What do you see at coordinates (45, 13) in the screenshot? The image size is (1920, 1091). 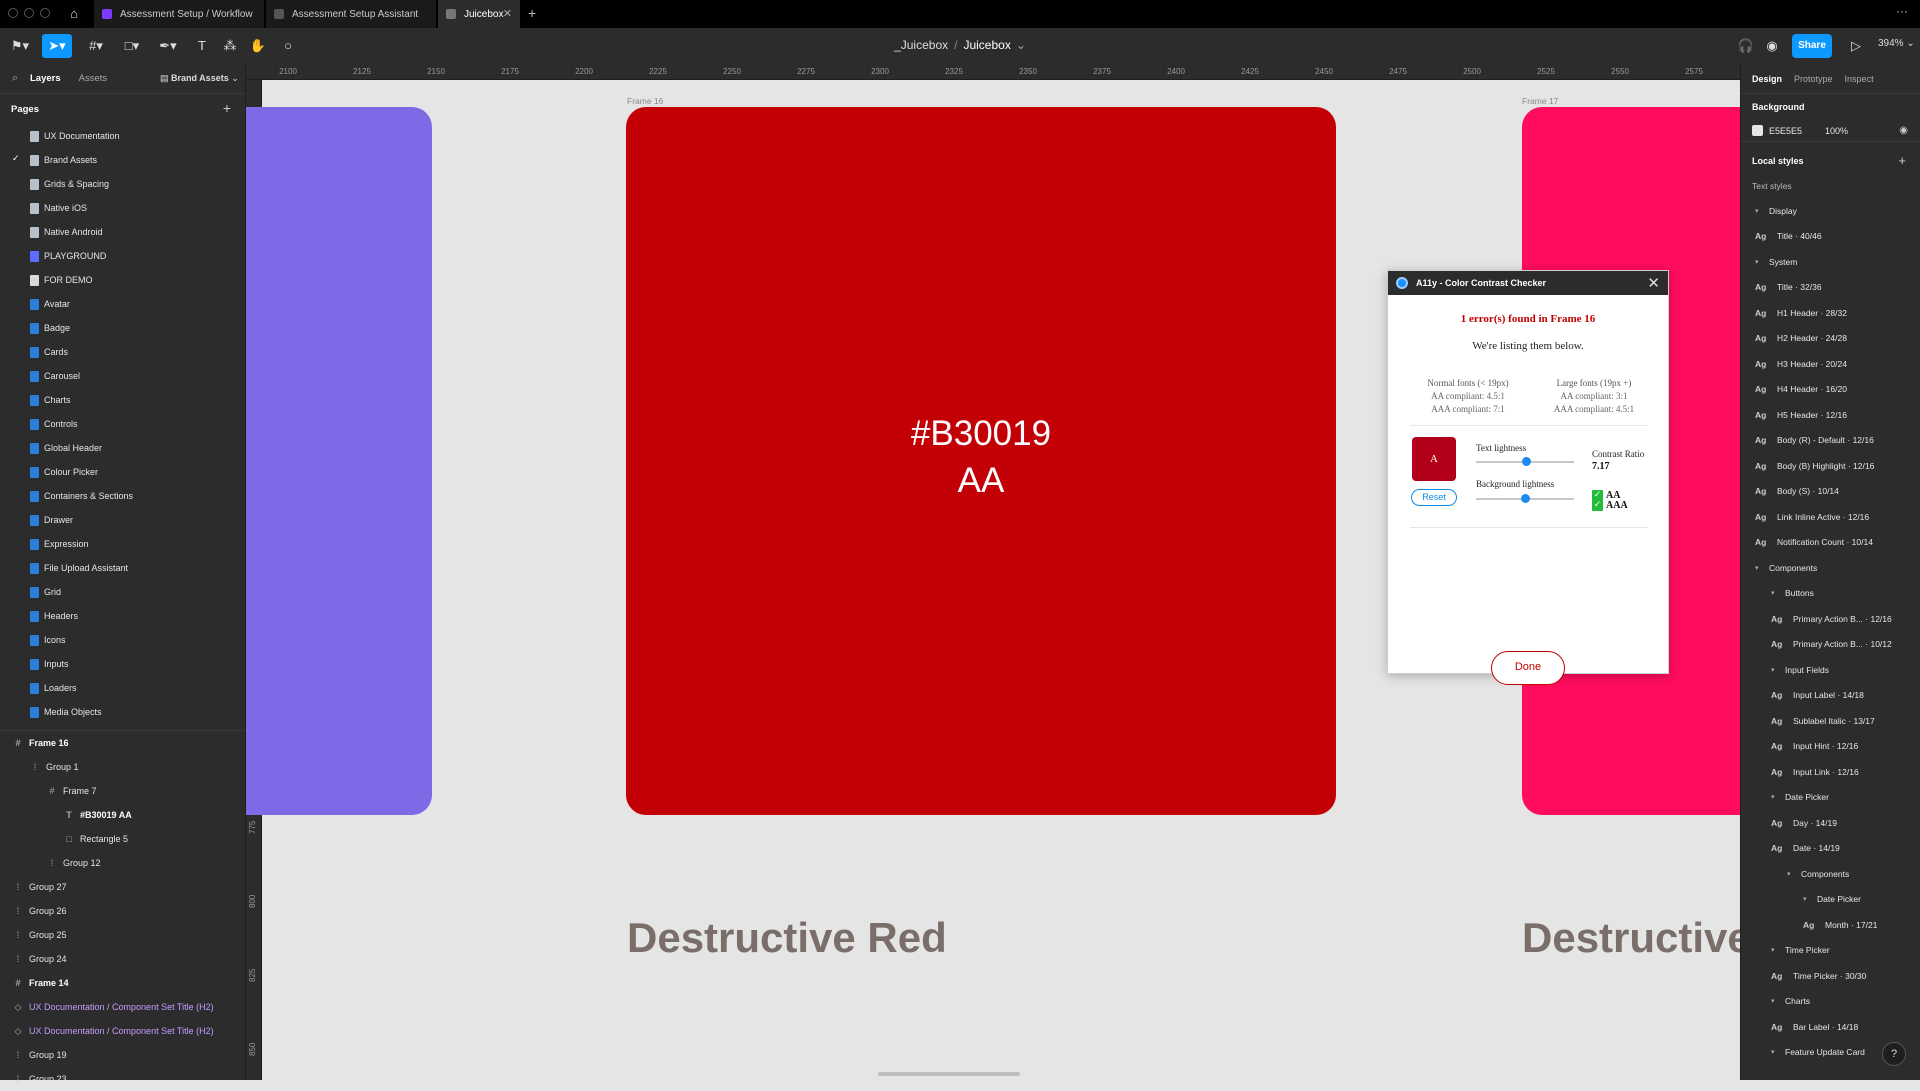 I see `maximize-window-icon` at bounding box center [45, 13].